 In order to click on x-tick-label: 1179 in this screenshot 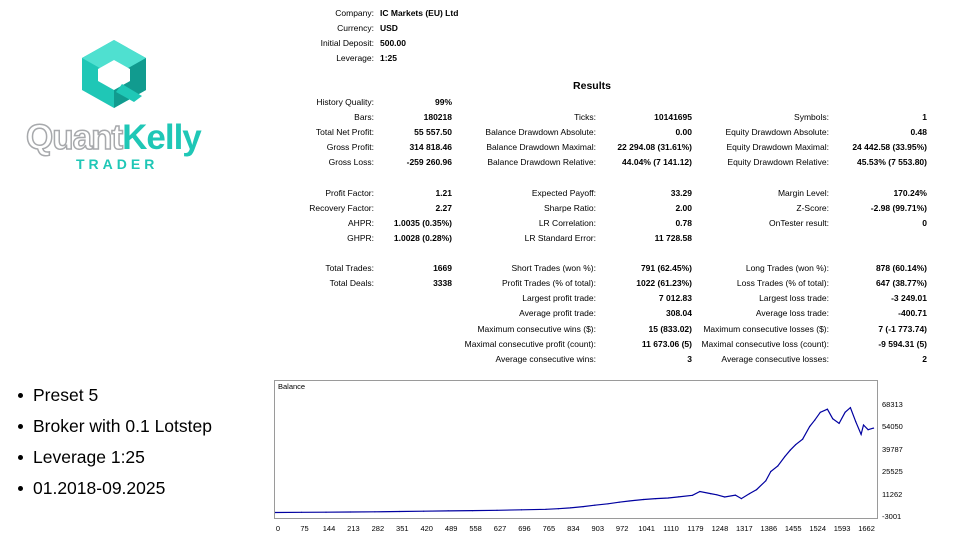, I will do `click(695, 528)`.